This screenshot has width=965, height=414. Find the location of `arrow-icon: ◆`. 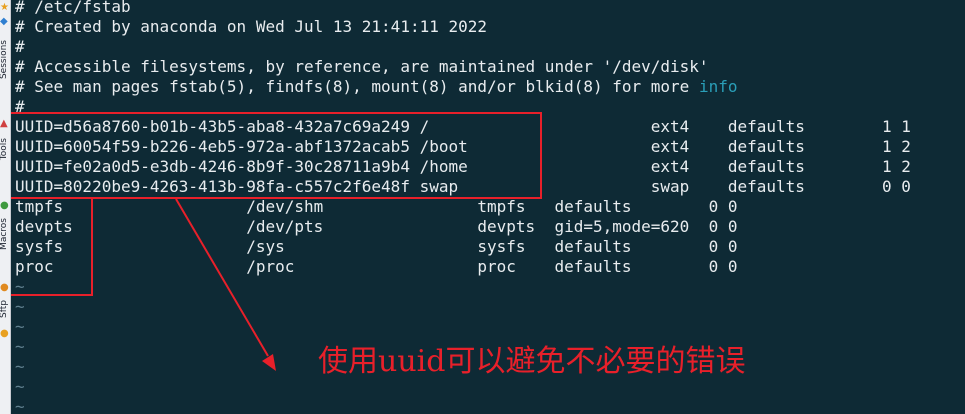

arrow-icon: ◆ is located at coordinates (5, 22).